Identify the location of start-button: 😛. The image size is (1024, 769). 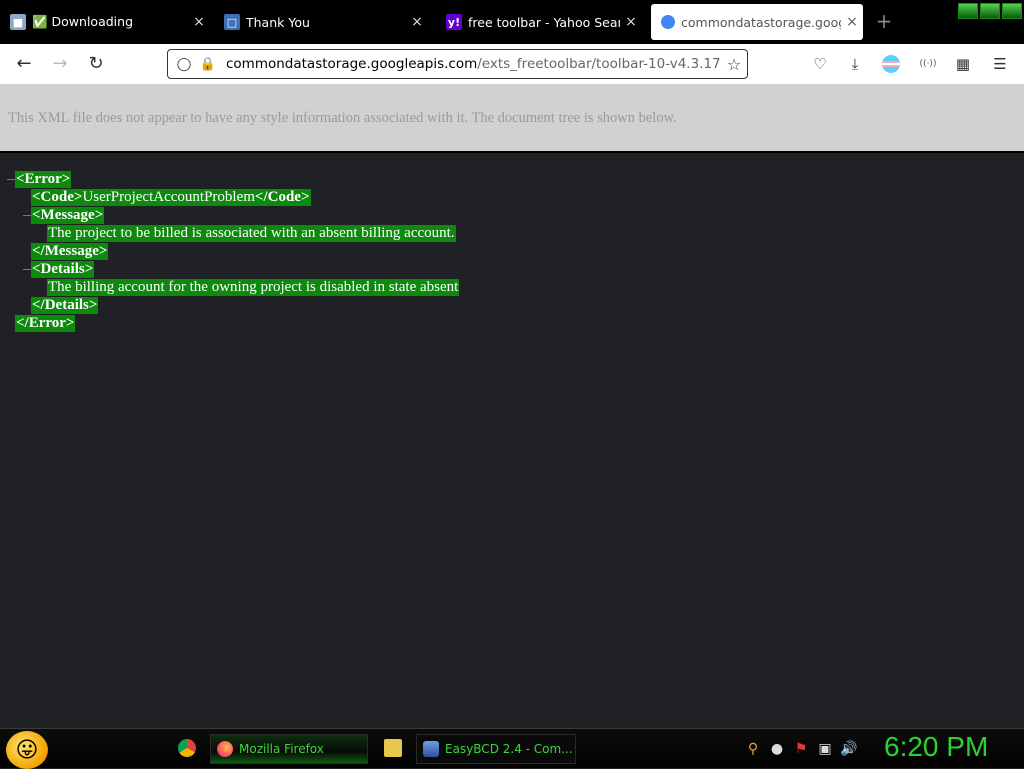
(27, 750).